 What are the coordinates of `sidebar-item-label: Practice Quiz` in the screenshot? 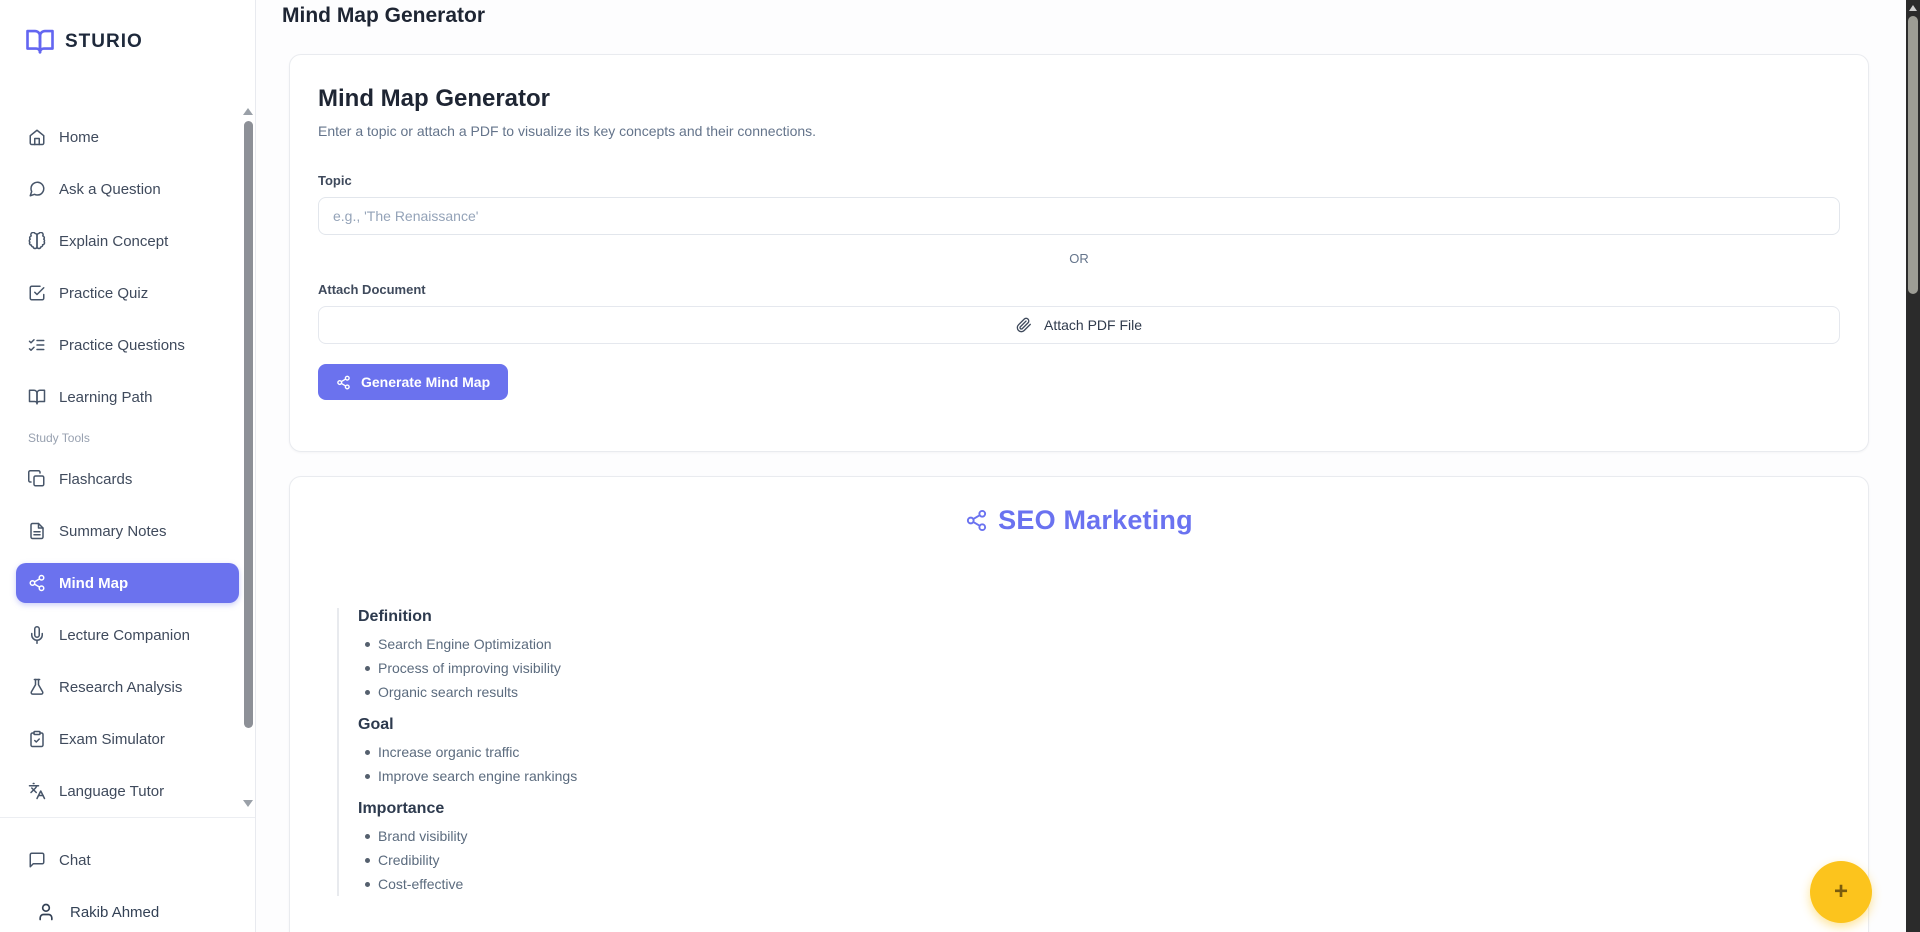 It's located at (104, 293).